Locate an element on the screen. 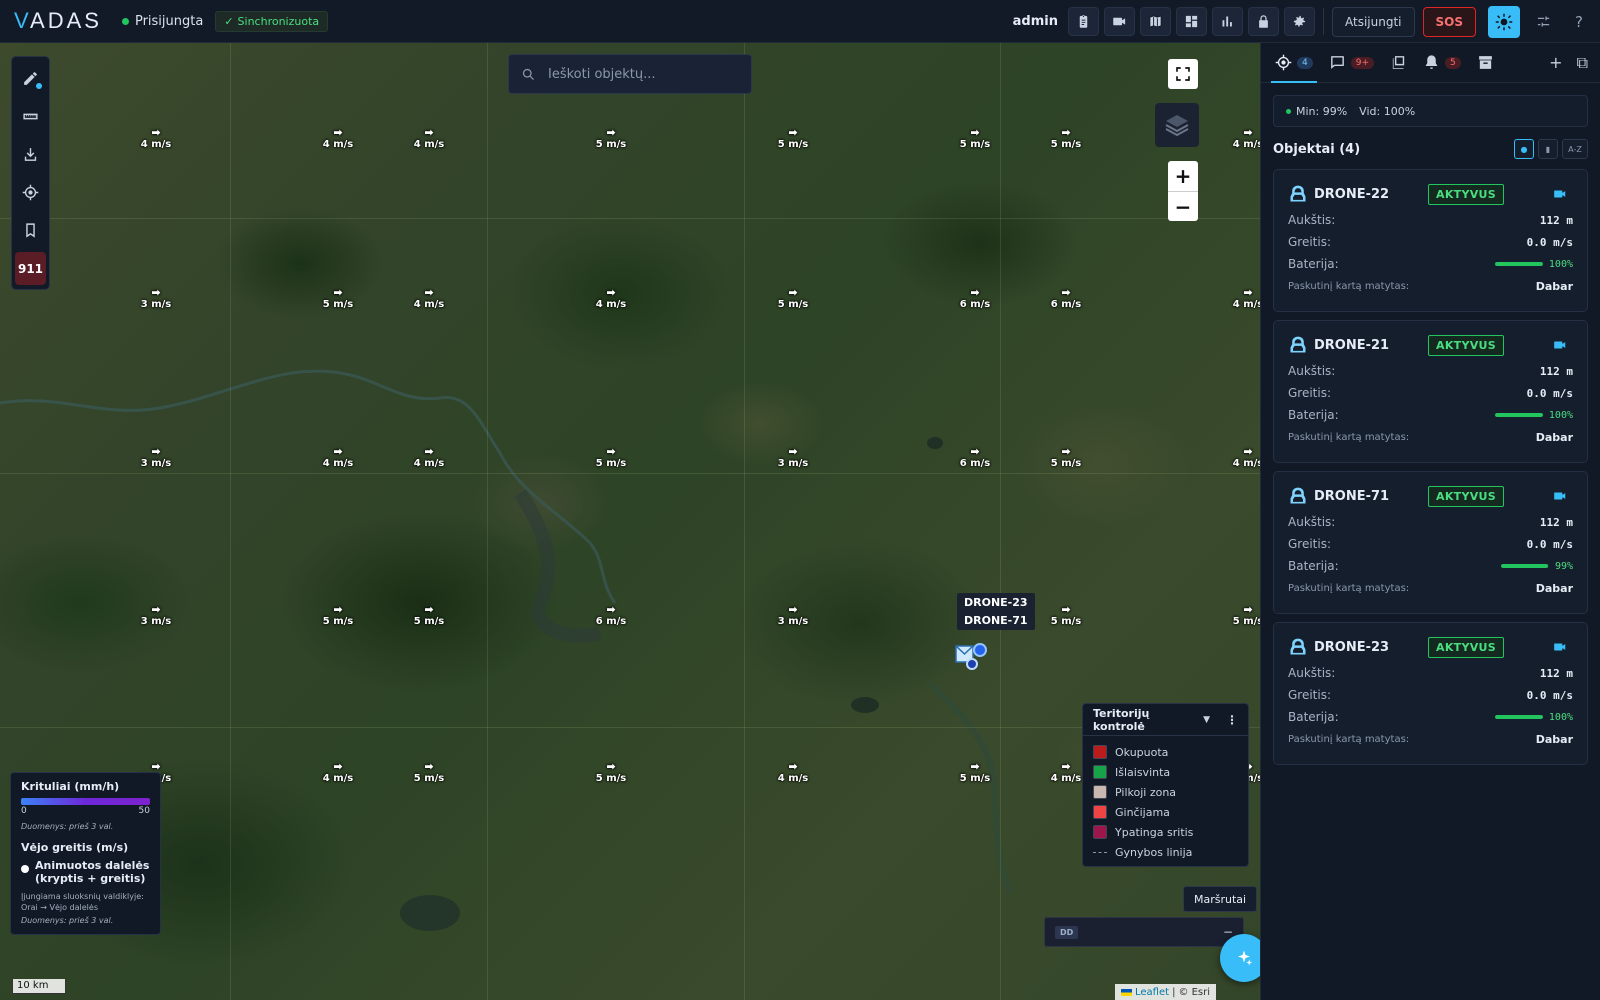  sos-button: SOS is located at coordinates (1449, 21).